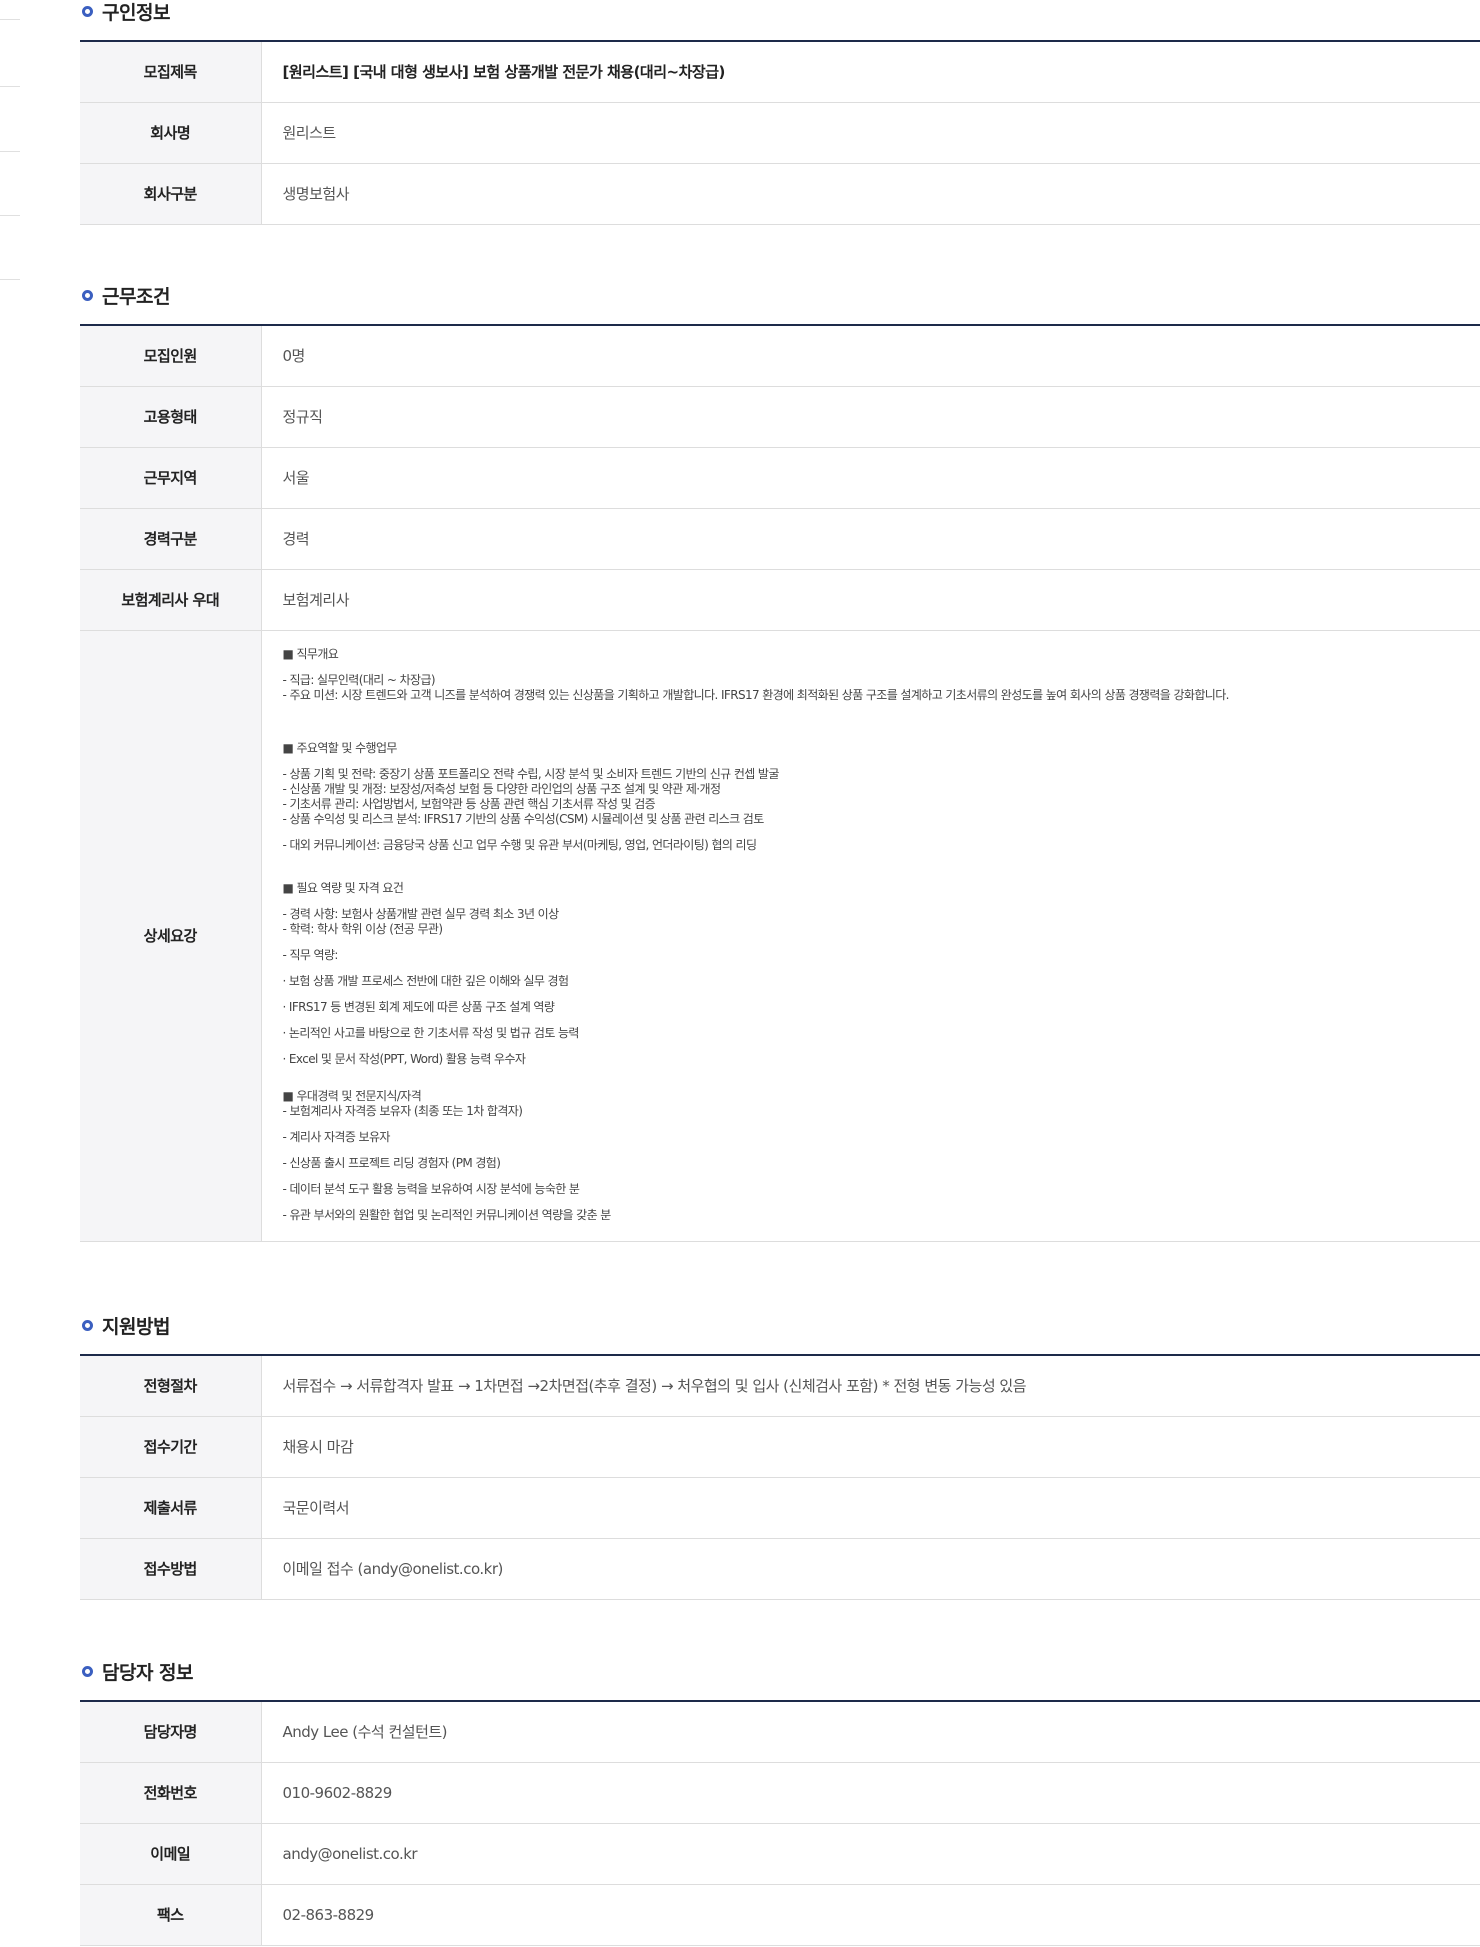 Image resolution: width=1480 pixels, height=1947 pixels. I want to click on method-value: 이메일 접수 (andy@onelist.co.kr), so click(870, 1569).